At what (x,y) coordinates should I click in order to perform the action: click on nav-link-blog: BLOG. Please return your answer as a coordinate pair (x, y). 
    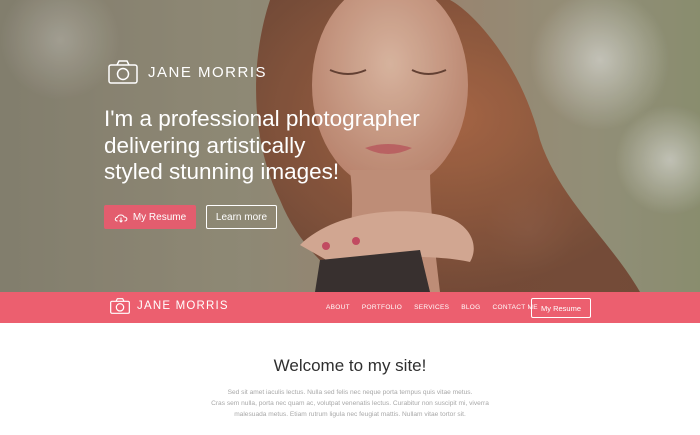
    Looking at the image, I should click on (470, 307).